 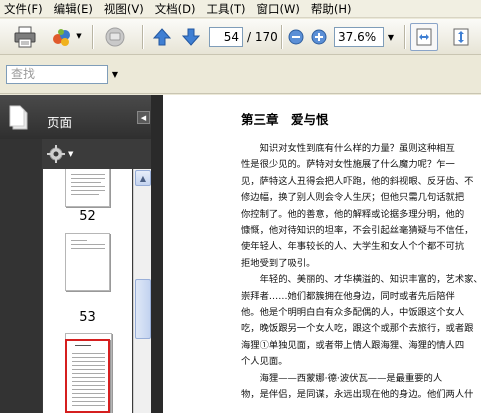 What do you see at coordinates (278, 9) in the screenshot?
I see `menu-window: 窗口(W)` at bounding box center [278, 9].